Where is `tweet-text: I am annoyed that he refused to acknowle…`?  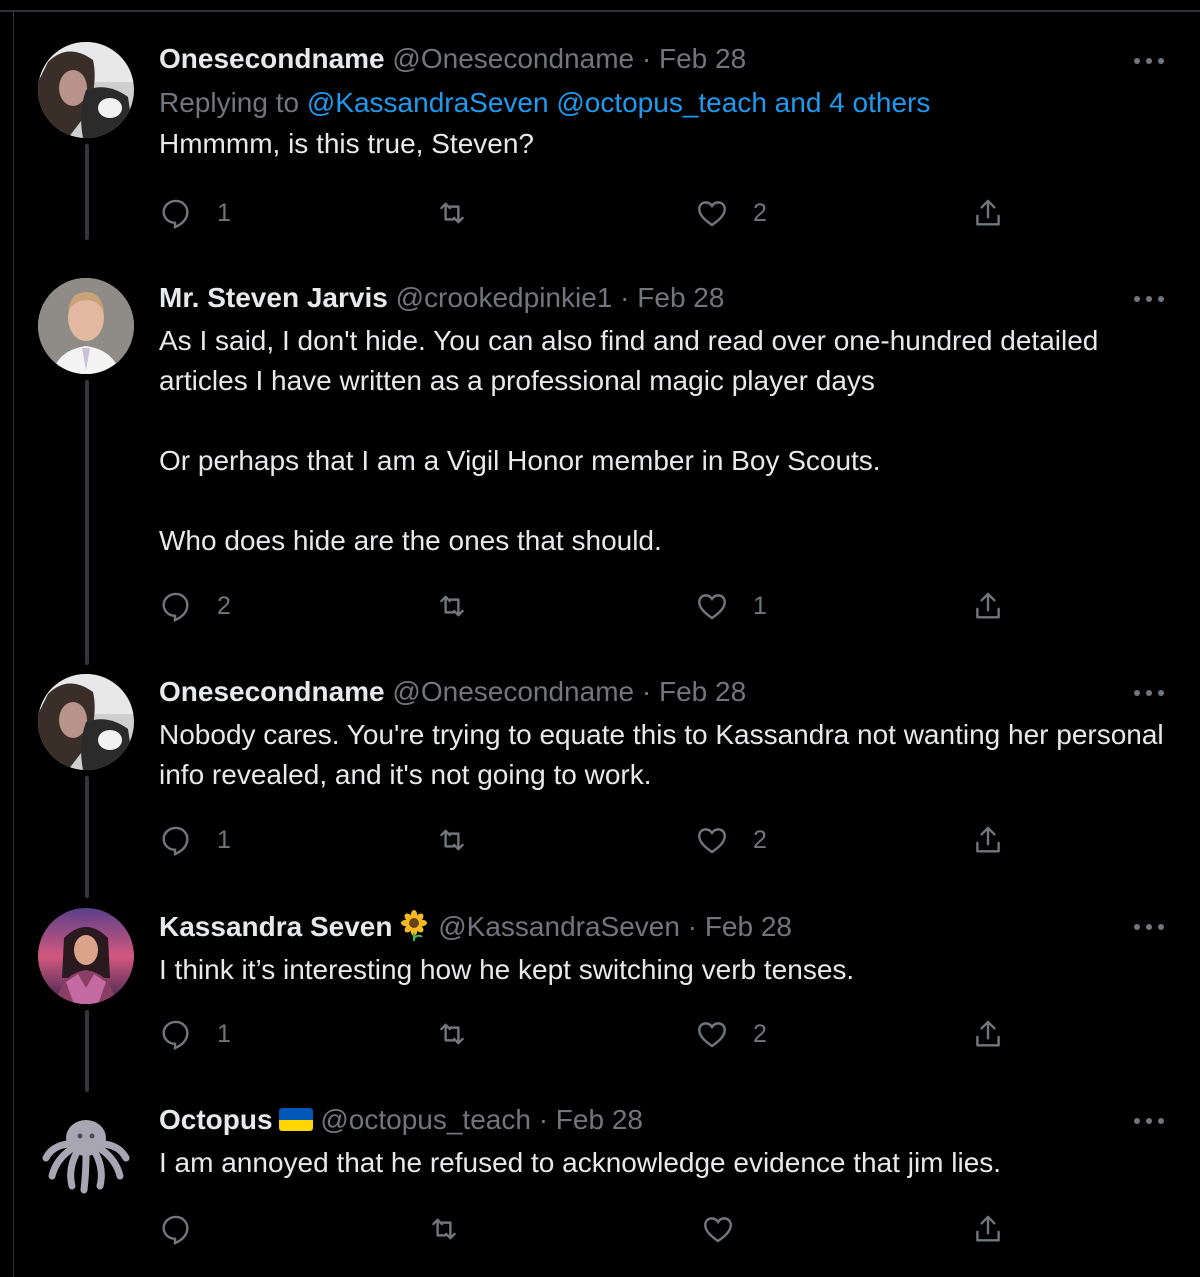
tweet-text: I am annoyed that he refused to acknowle… is located at coordinates (664, 1163).